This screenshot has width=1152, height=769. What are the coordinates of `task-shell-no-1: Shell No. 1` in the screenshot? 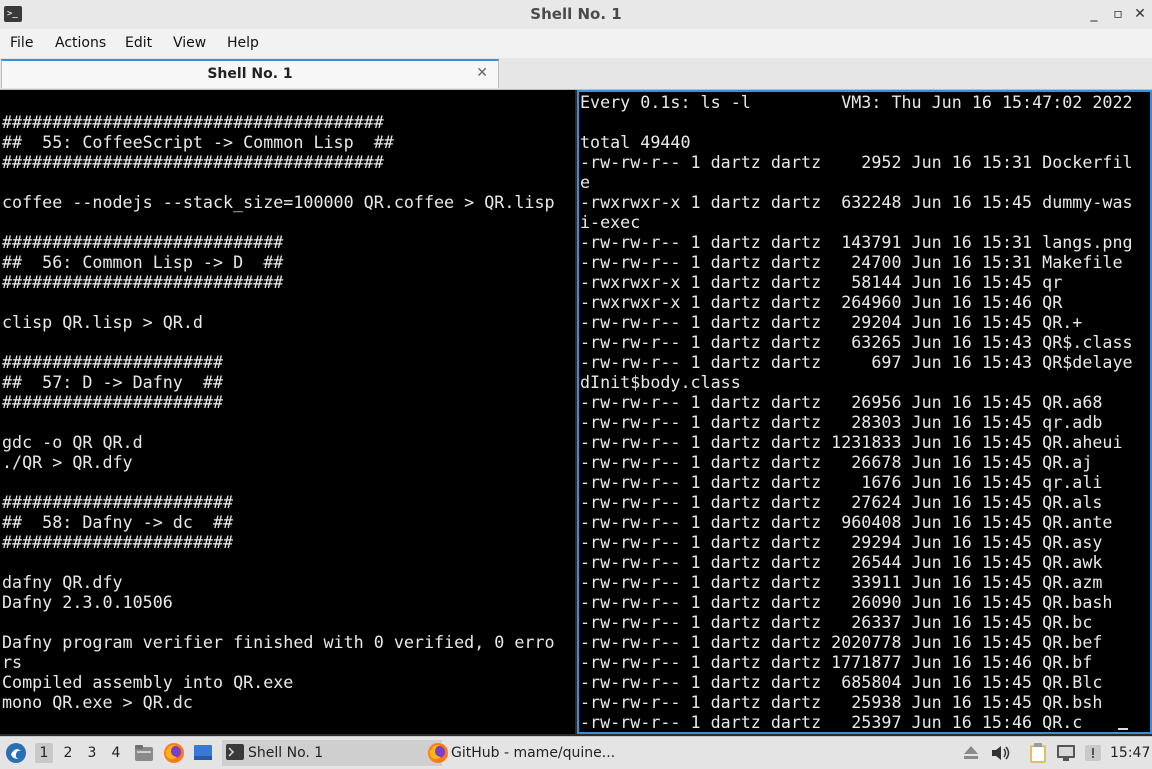 It's located at (332, 753).